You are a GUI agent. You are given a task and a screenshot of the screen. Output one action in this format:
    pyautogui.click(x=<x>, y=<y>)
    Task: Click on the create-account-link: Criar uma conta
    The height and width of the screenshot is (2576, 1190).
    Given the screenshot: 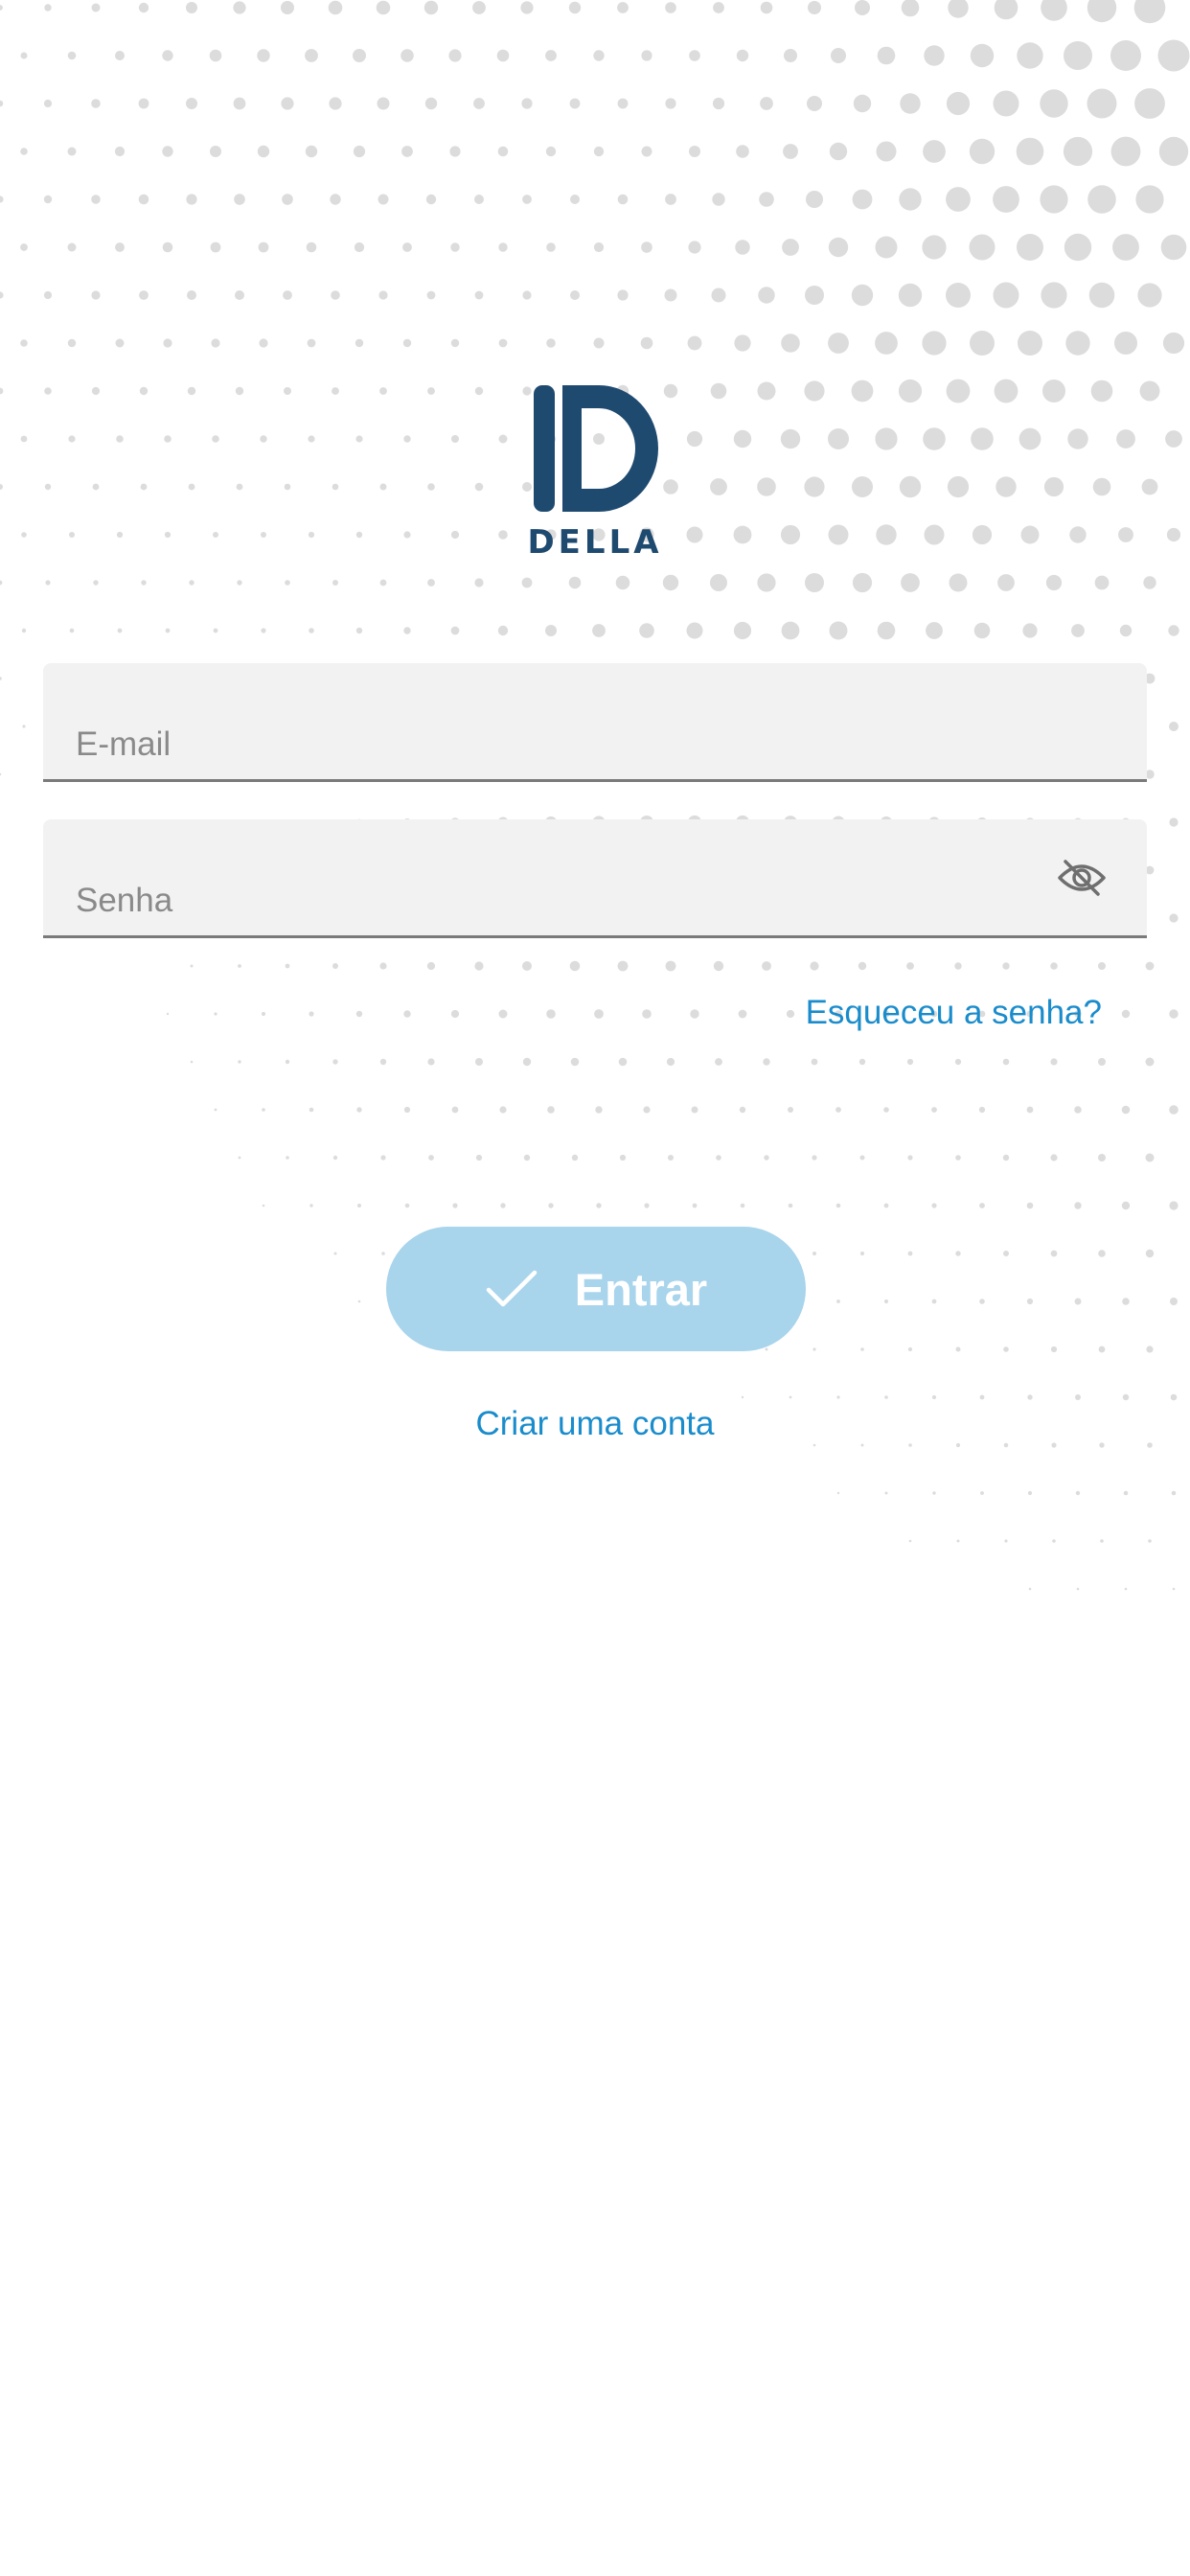 What is the action you would take?
    pyautogui.click(x=595, y=1424)
    